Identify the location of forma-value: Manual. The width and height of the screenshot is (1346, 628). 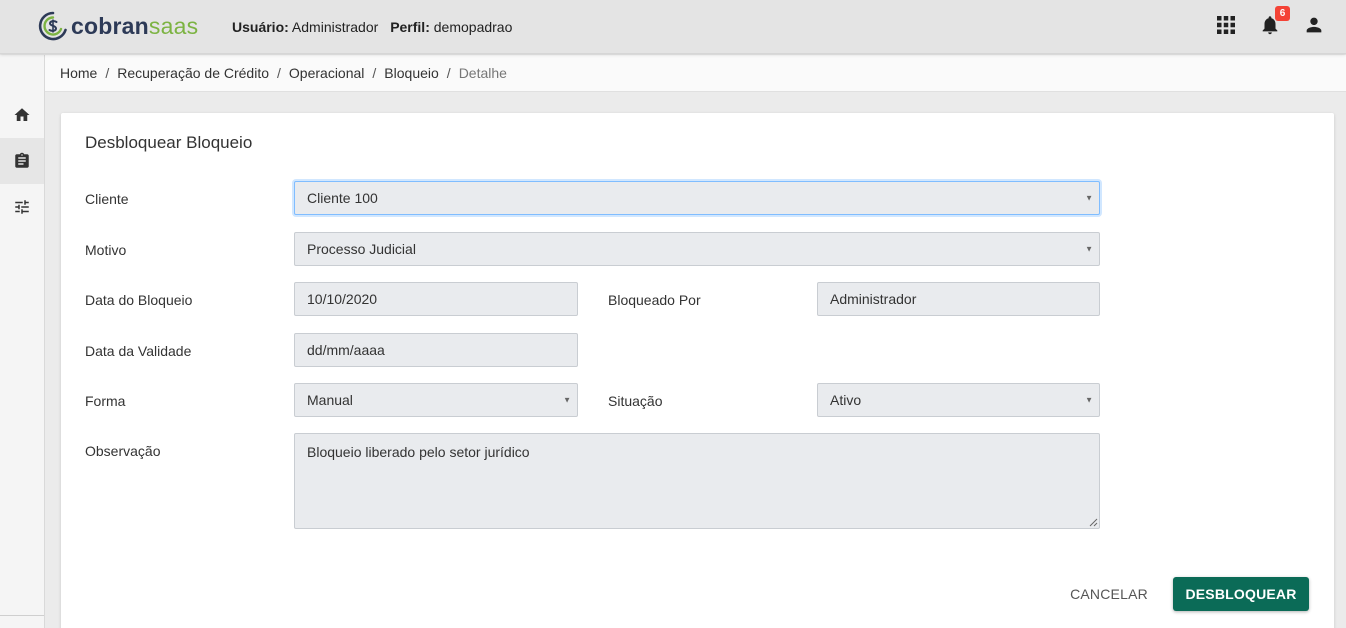
(330, 400).